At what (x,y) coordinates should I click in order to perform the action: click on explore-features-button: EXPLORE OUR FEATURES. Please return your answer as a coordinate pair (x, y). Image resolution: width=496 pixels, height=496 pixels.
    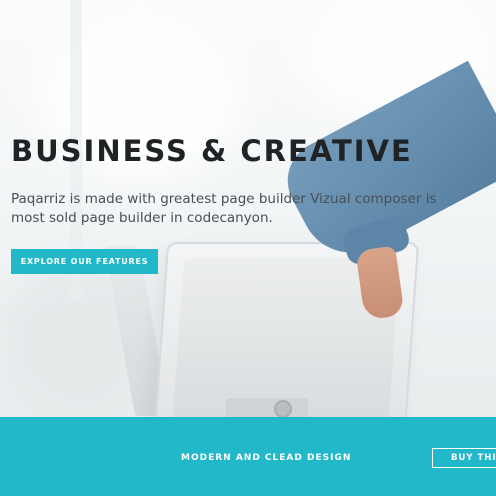
    Looking at the image, I should click on (84, 261).